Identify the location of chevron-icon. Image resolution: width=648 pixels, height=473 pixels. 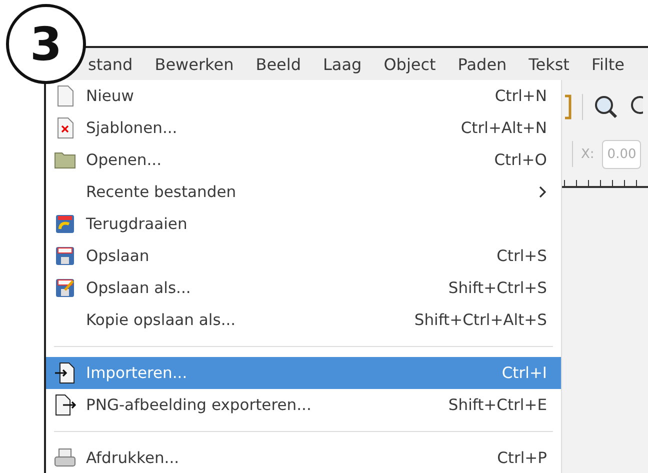
(543, 192).